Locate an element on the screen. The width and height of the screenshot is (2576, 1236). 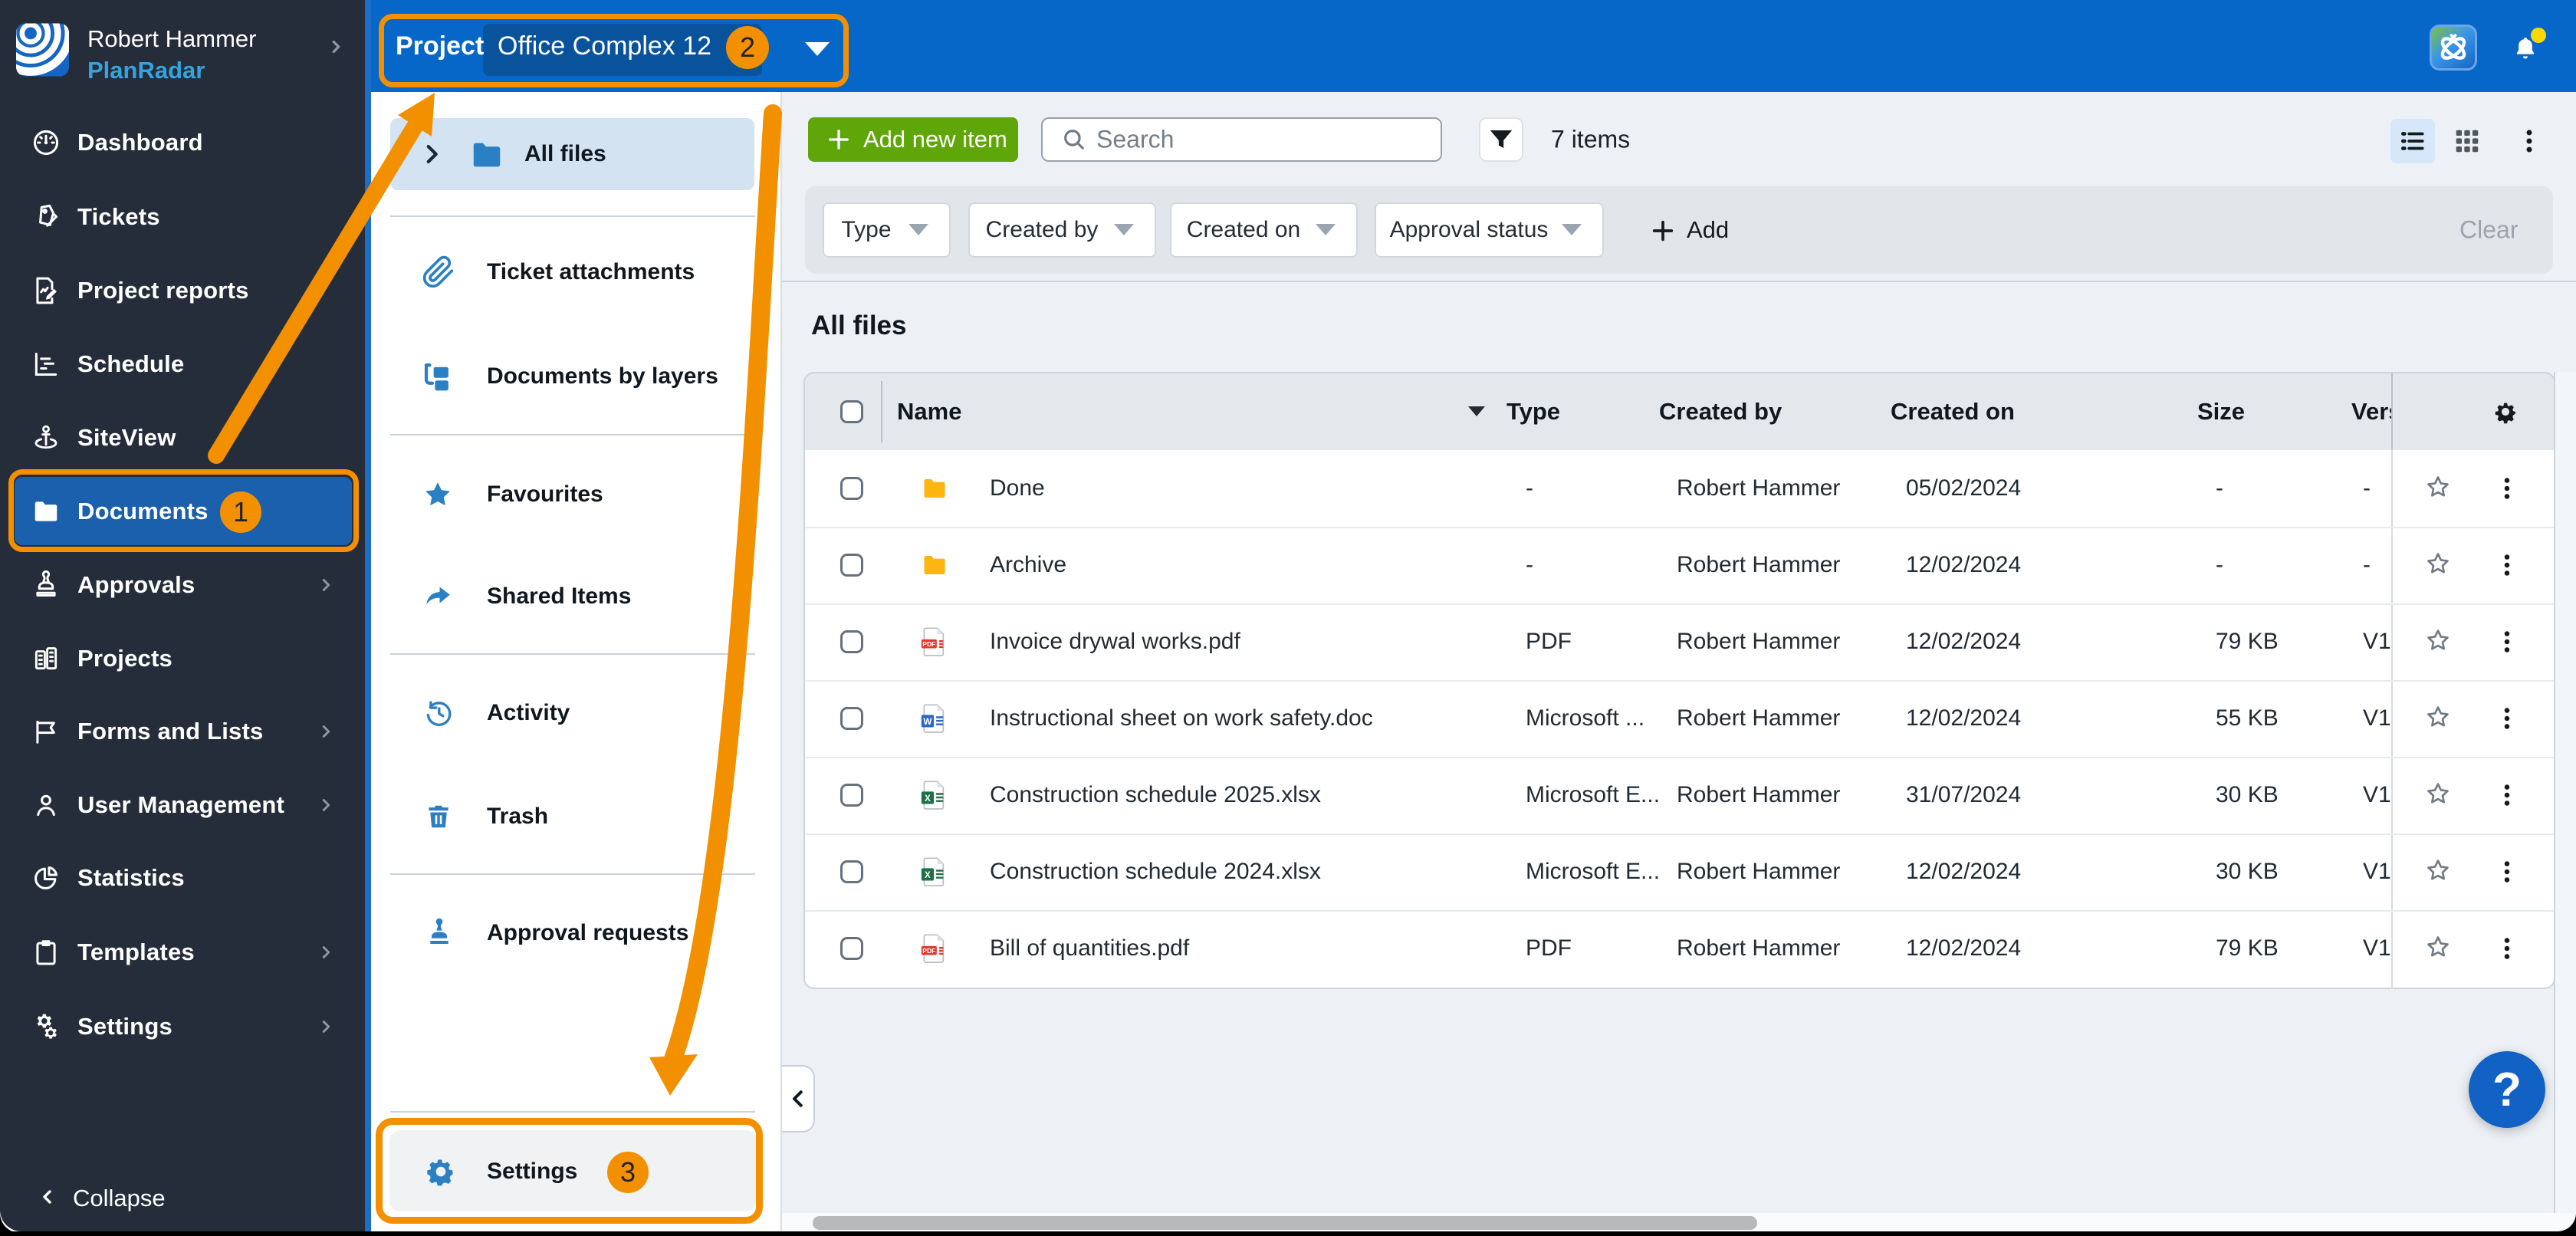
svg-text: W is located at coordinates (928, 722).